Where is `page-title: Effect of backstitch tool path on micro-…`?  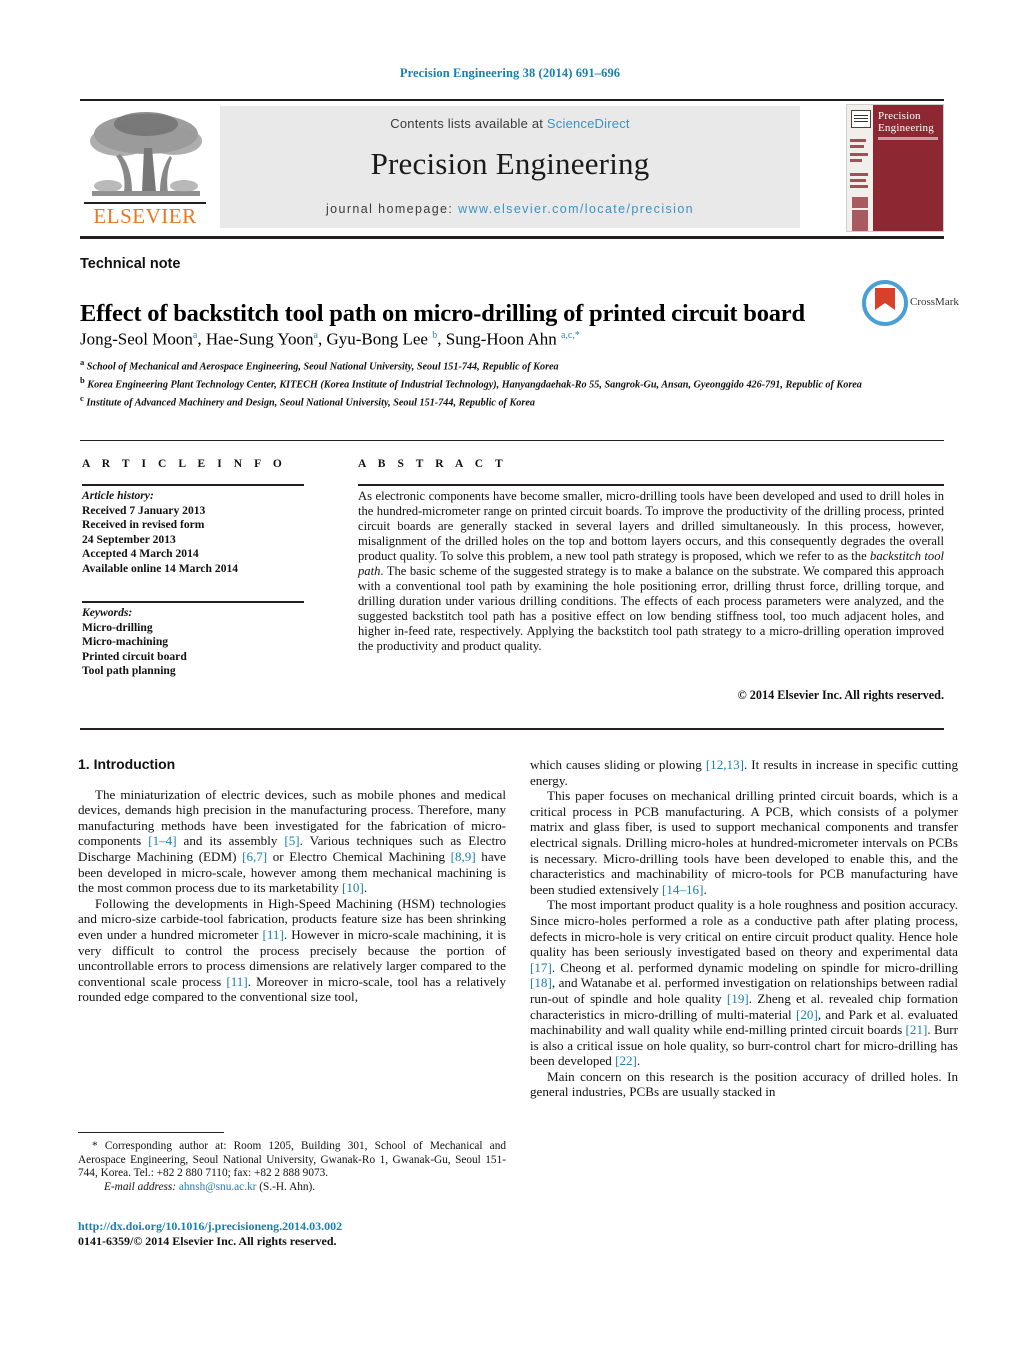
page-title: Effect of backstitch tool path on micro-… is located at coordinates (442, 314).